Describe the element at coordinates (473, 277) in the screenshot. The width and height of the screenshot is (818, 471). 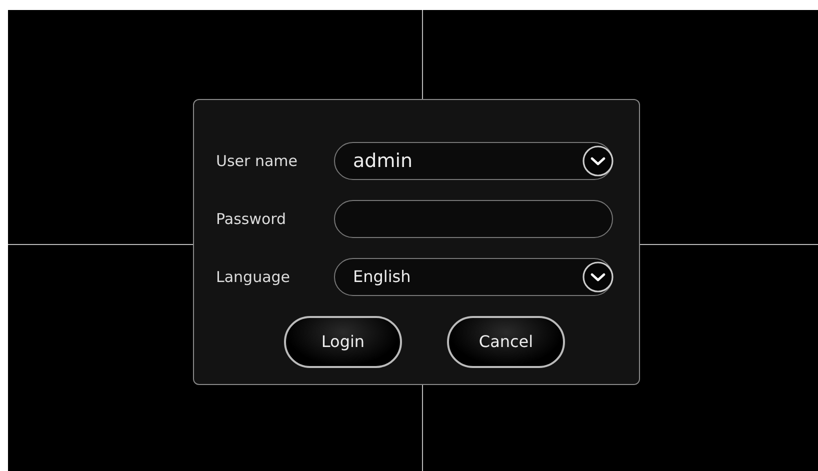
I see `dropdown-field: English` at that location.